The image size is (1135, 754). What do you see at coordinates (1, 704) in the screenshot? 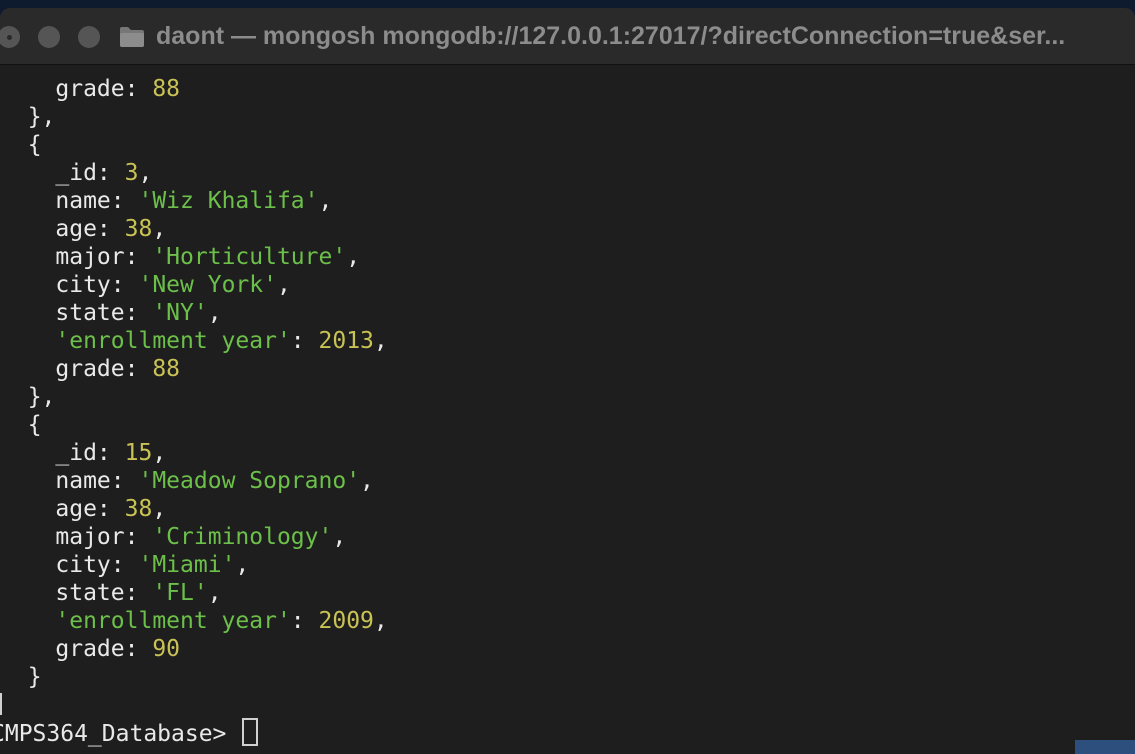
I see `terminal-margin-mark` at bounding box center [1, 704].